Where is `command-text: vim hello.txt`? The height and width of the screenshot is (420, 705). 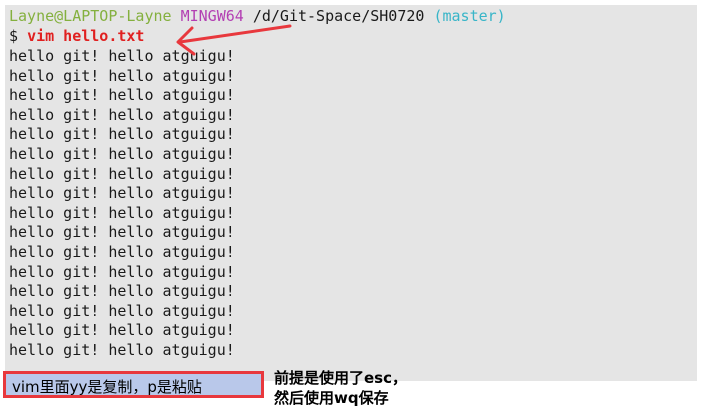
command-text: vim hello.txt is located at coordinates (86, 36).